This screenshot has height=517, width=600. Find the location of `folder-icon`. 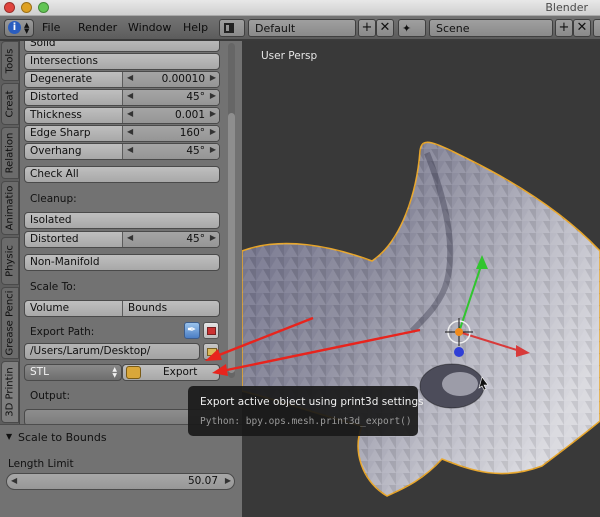

folder-icon is located at coordinates (212, 352).